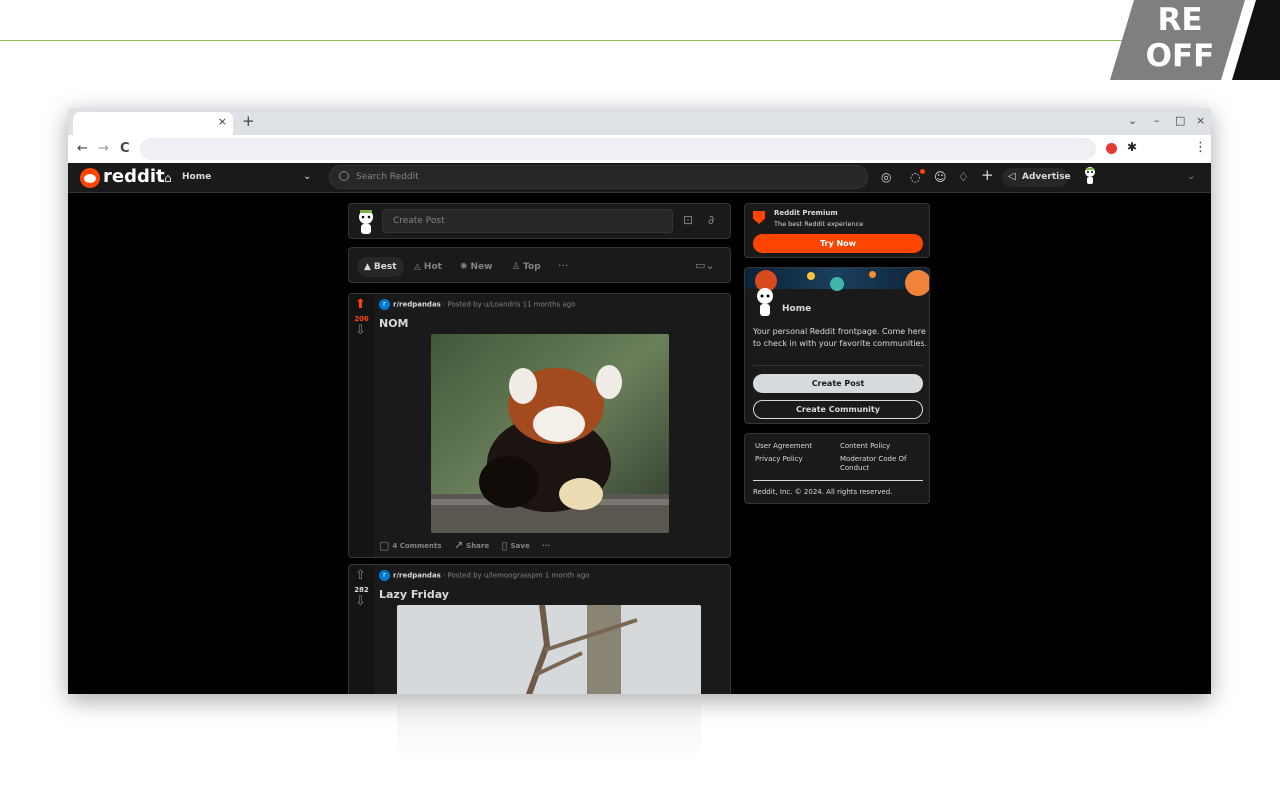 This screenshot has width=1280, height=800. What do you see at coordinates (639, 121) in the screenshot?
I see `tab-strip: × + ⌄ – □ ×` at bounding box center [639, 121].